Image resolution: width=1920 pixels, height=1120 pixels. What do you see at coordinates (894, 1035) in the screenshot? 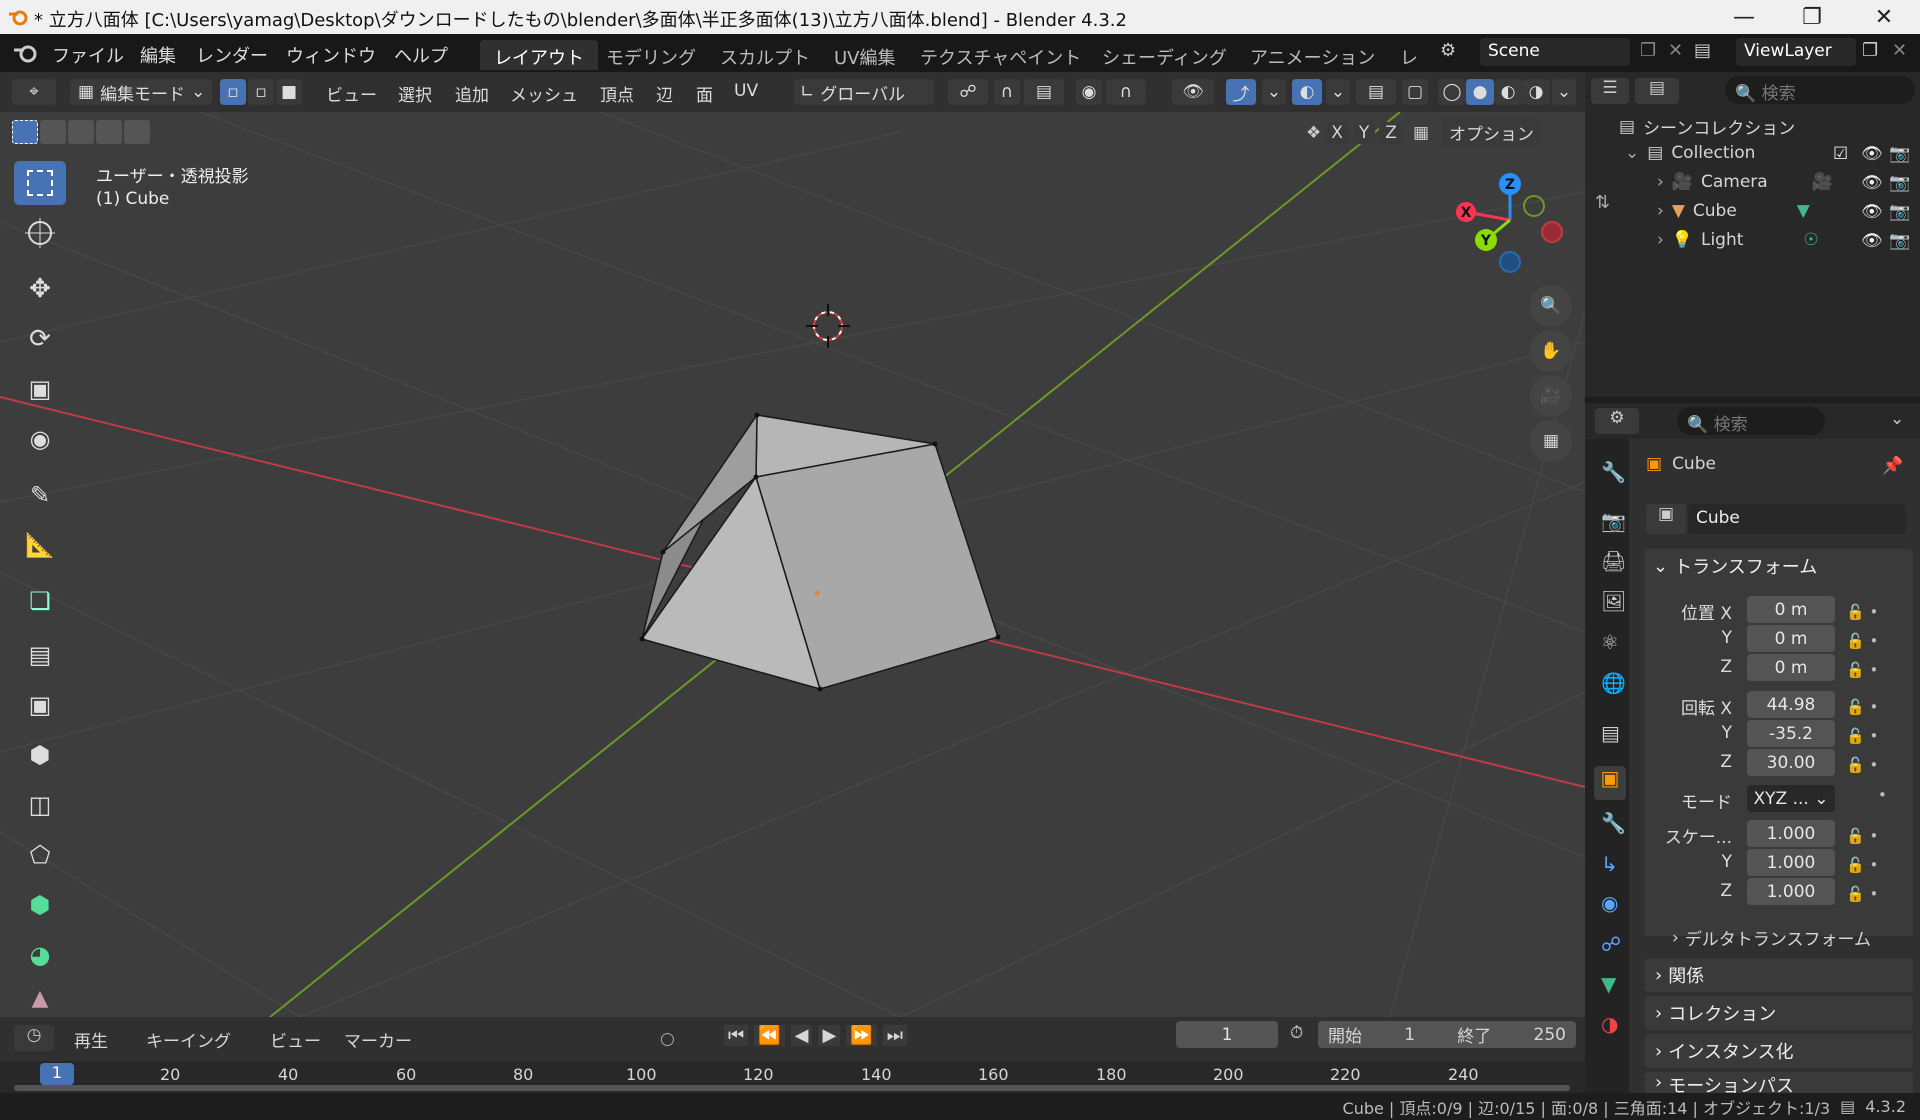
I see `jump-end-icon: ⏭` at bounding box center [894, 1035].